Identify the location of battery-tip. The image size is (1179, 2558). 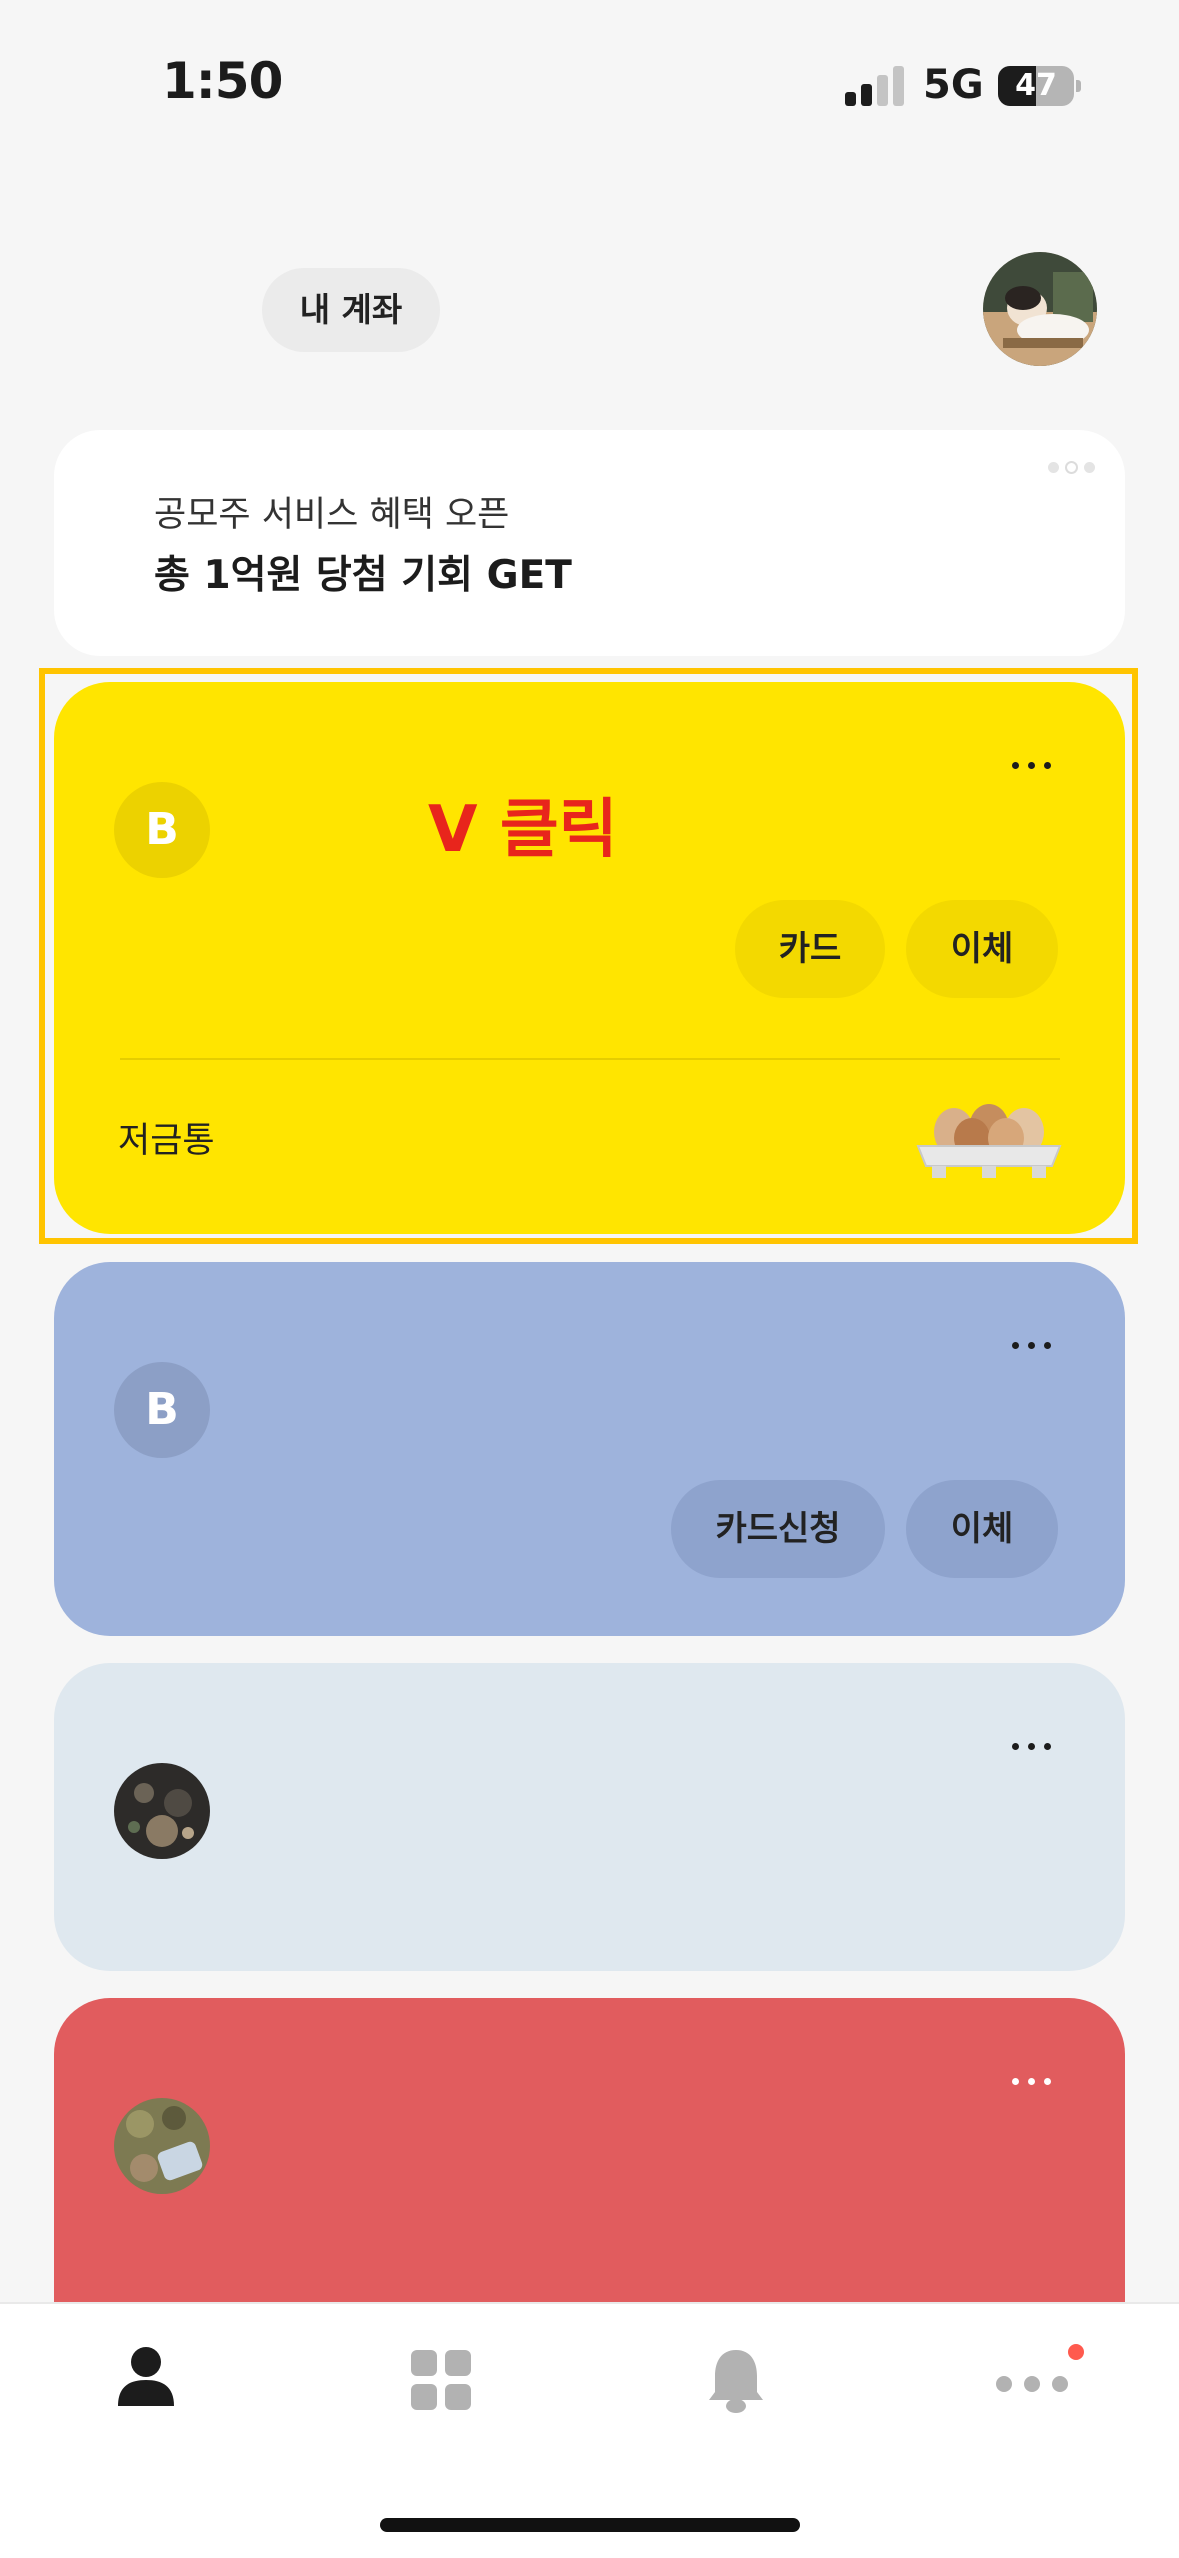
(1078, 86).